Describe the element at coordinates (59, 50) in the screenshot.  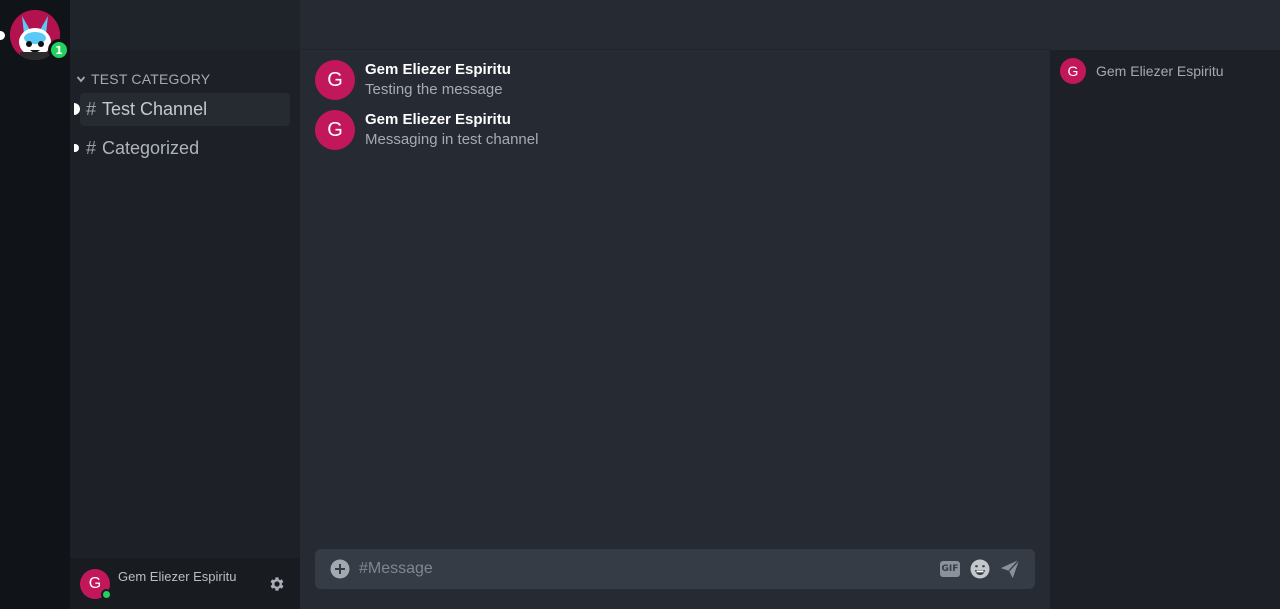
I see `notification-badge: 1` at that location.